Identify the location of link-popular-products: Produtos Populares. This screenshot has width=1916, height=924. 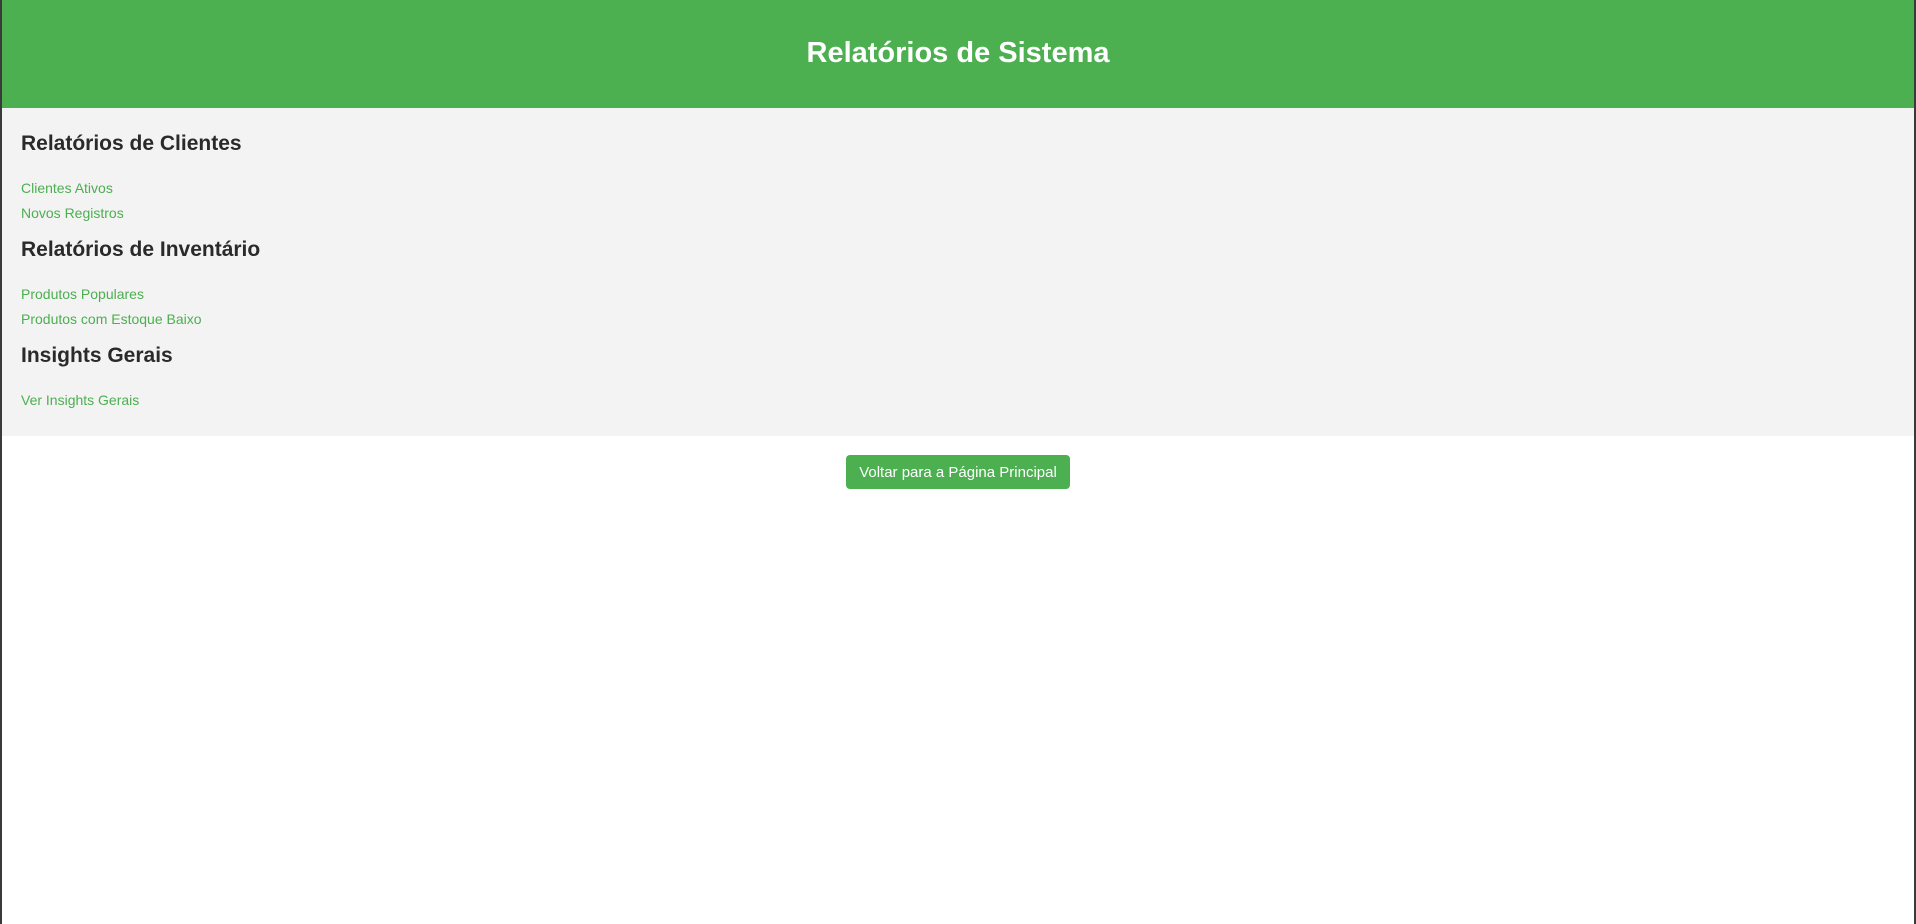
(82, 294).